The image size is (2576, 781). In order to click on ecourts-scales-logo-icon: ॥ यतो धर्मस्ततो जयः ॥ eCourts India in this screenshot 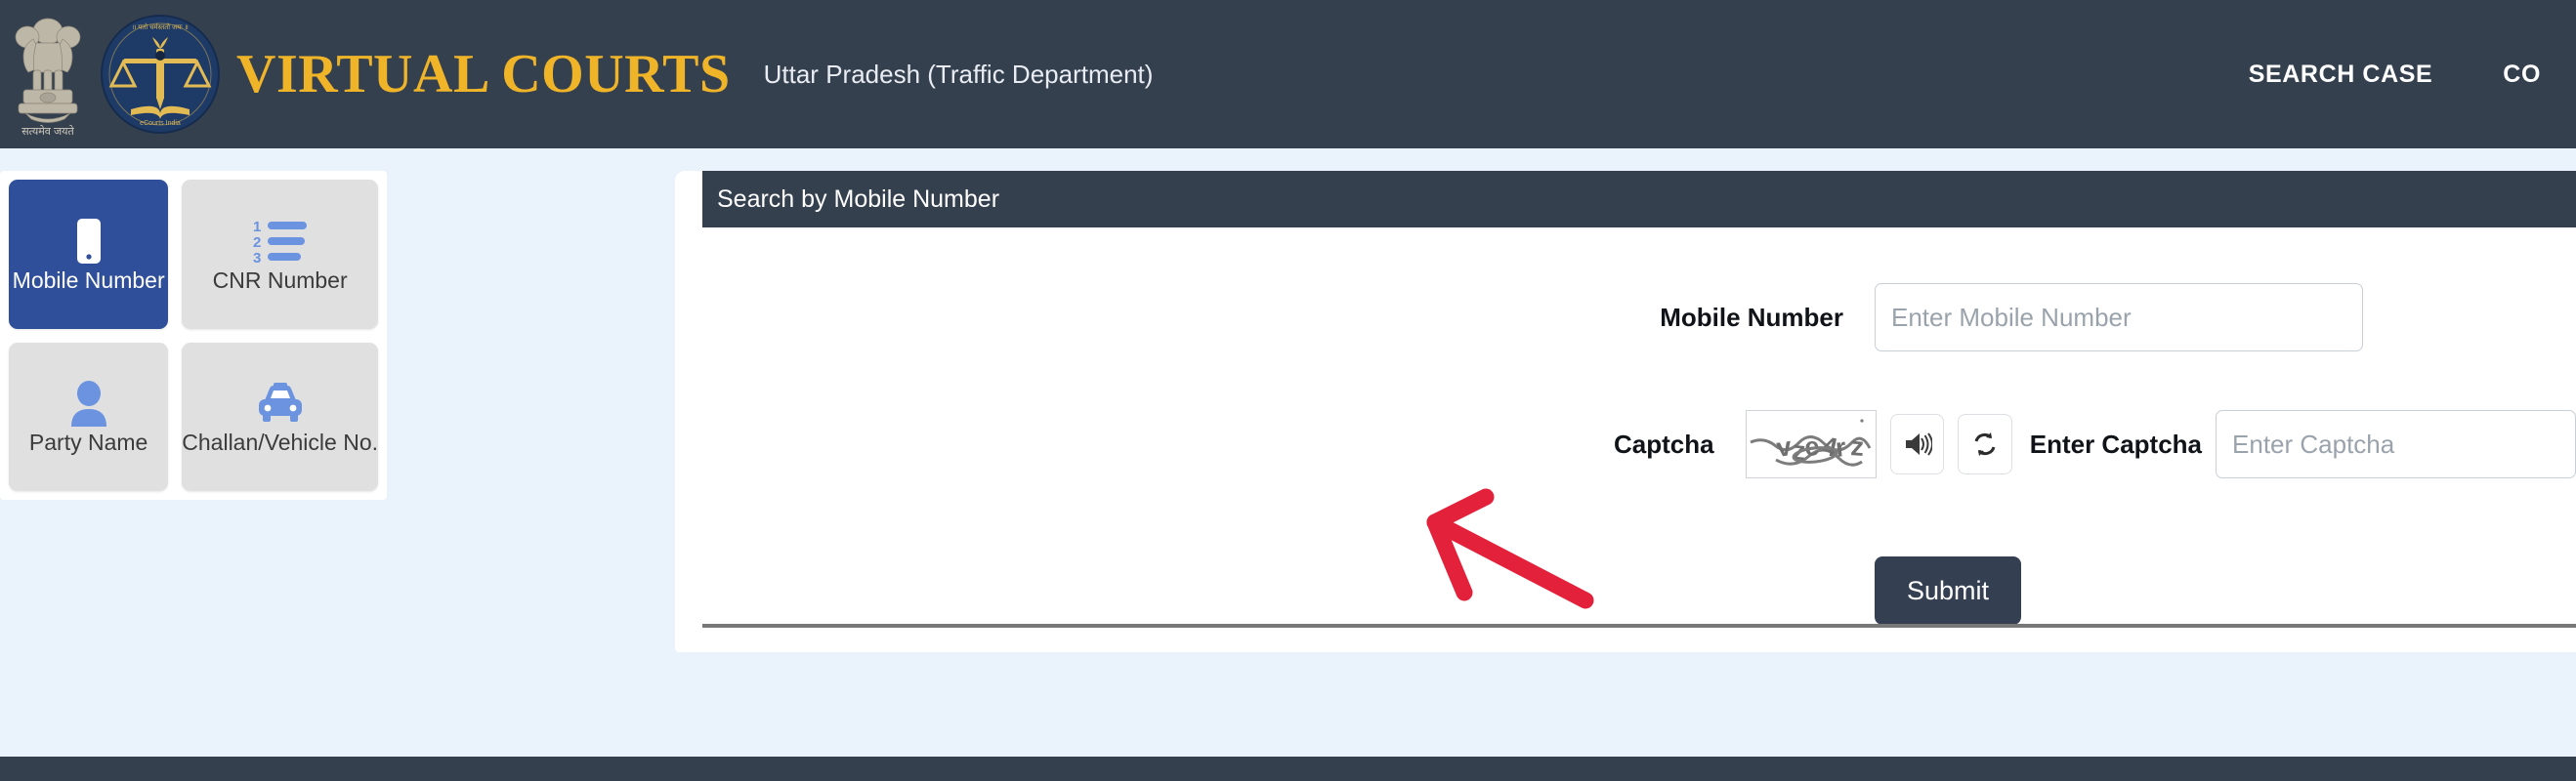, I will do `click(160, 74)`.